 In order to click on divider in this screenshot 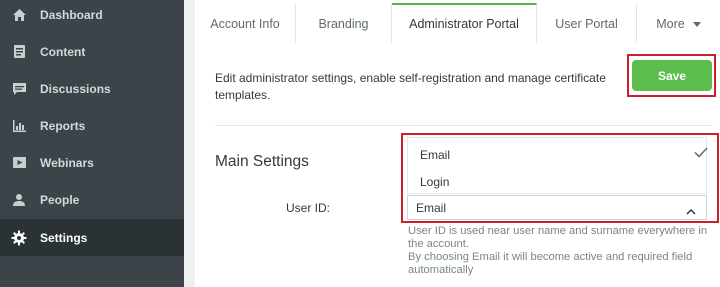, I will do `click(464, 125)`.